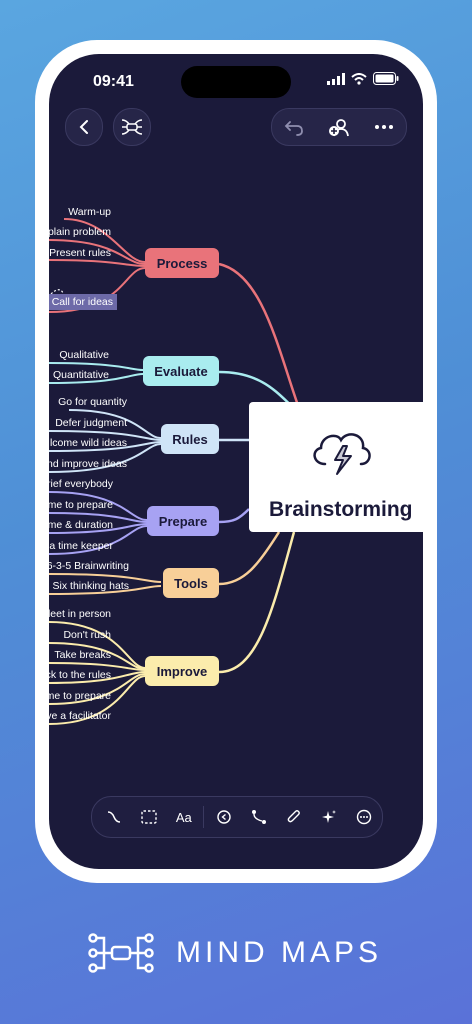  What do you see at coordinates (92, 402) in the screenshot?
I see `leaf-go-for-quantity: Go for quantity` at bounding box center [92, 402].